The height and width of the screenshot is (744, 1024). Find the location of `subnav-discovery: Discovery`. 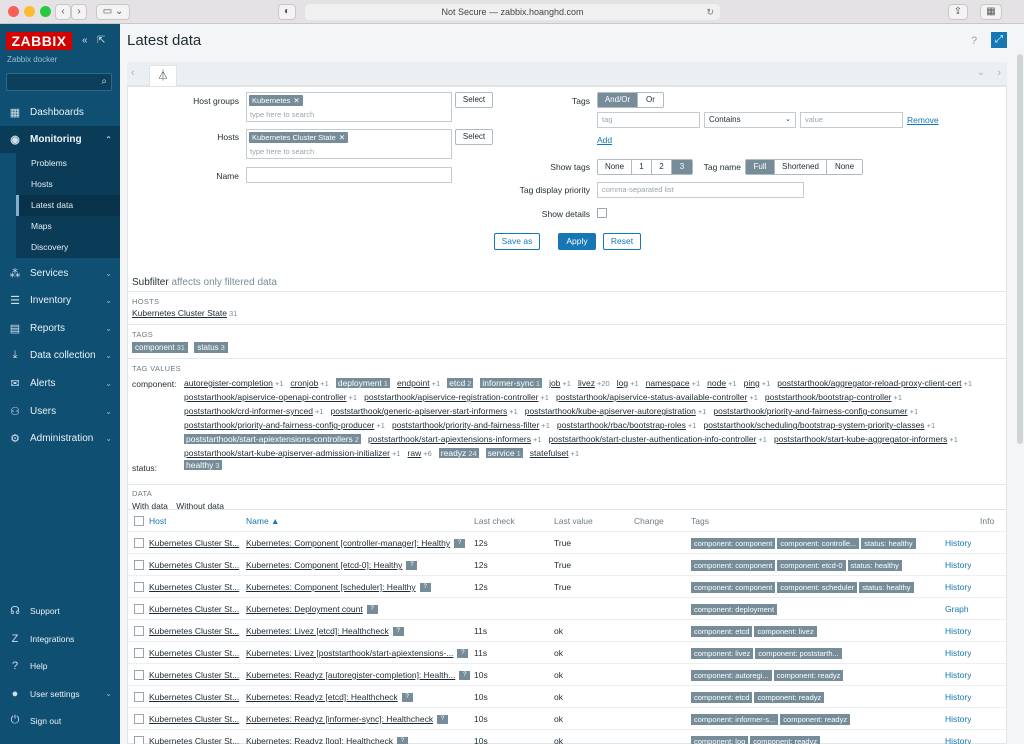

subnav-discovery: Discovery is located at coordinates (68, 247).